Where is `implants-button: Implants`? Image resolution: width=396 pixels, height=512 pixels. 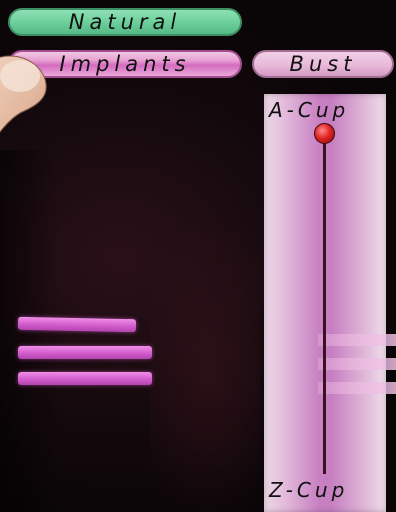 implants-button: Implants is located at coordinates (125, 64).